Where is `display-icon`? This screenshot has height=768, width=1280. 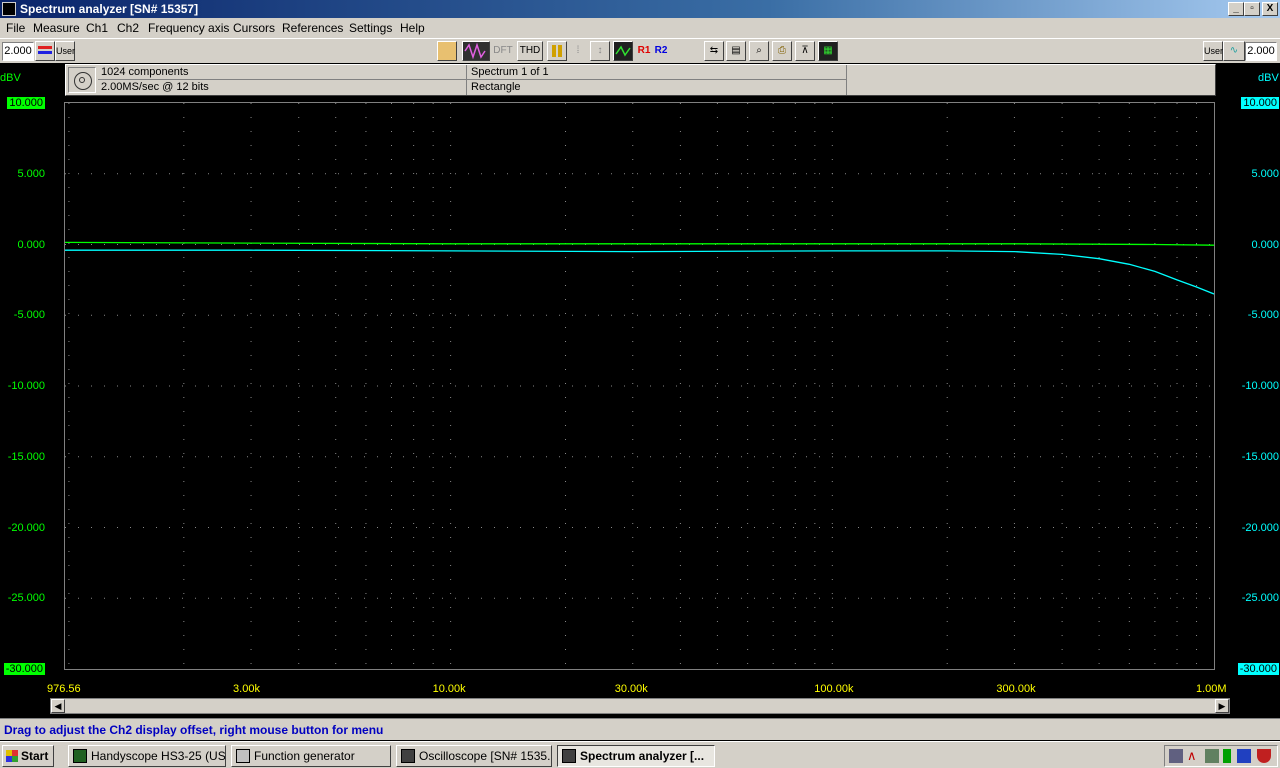 display-icon is located at coordinates (623, 51).